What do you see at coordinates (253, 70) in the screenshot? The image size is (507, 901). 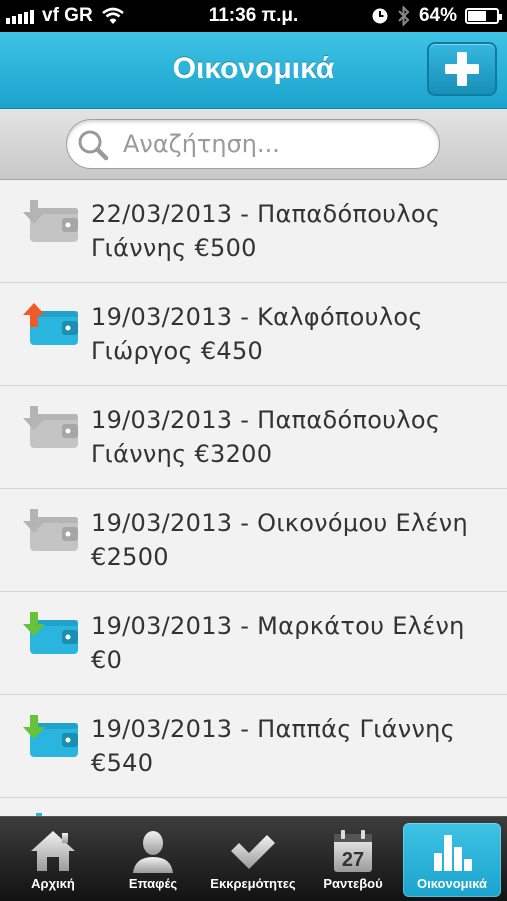 I see `nav-bar: Οικονομικά` at bounding box center [253, 70].